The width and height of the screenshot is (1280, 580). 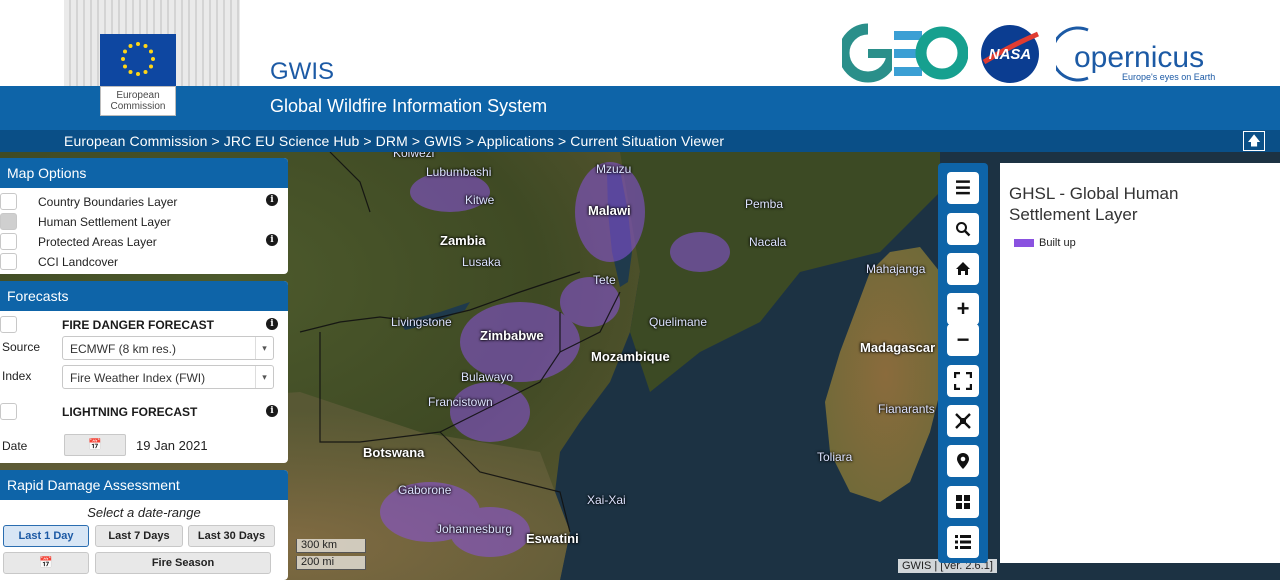 What do you see at coordinates (963, 363) in the screenshot?
I see `map-toolbar: ☰ + −` at bounding box center [963, 363].